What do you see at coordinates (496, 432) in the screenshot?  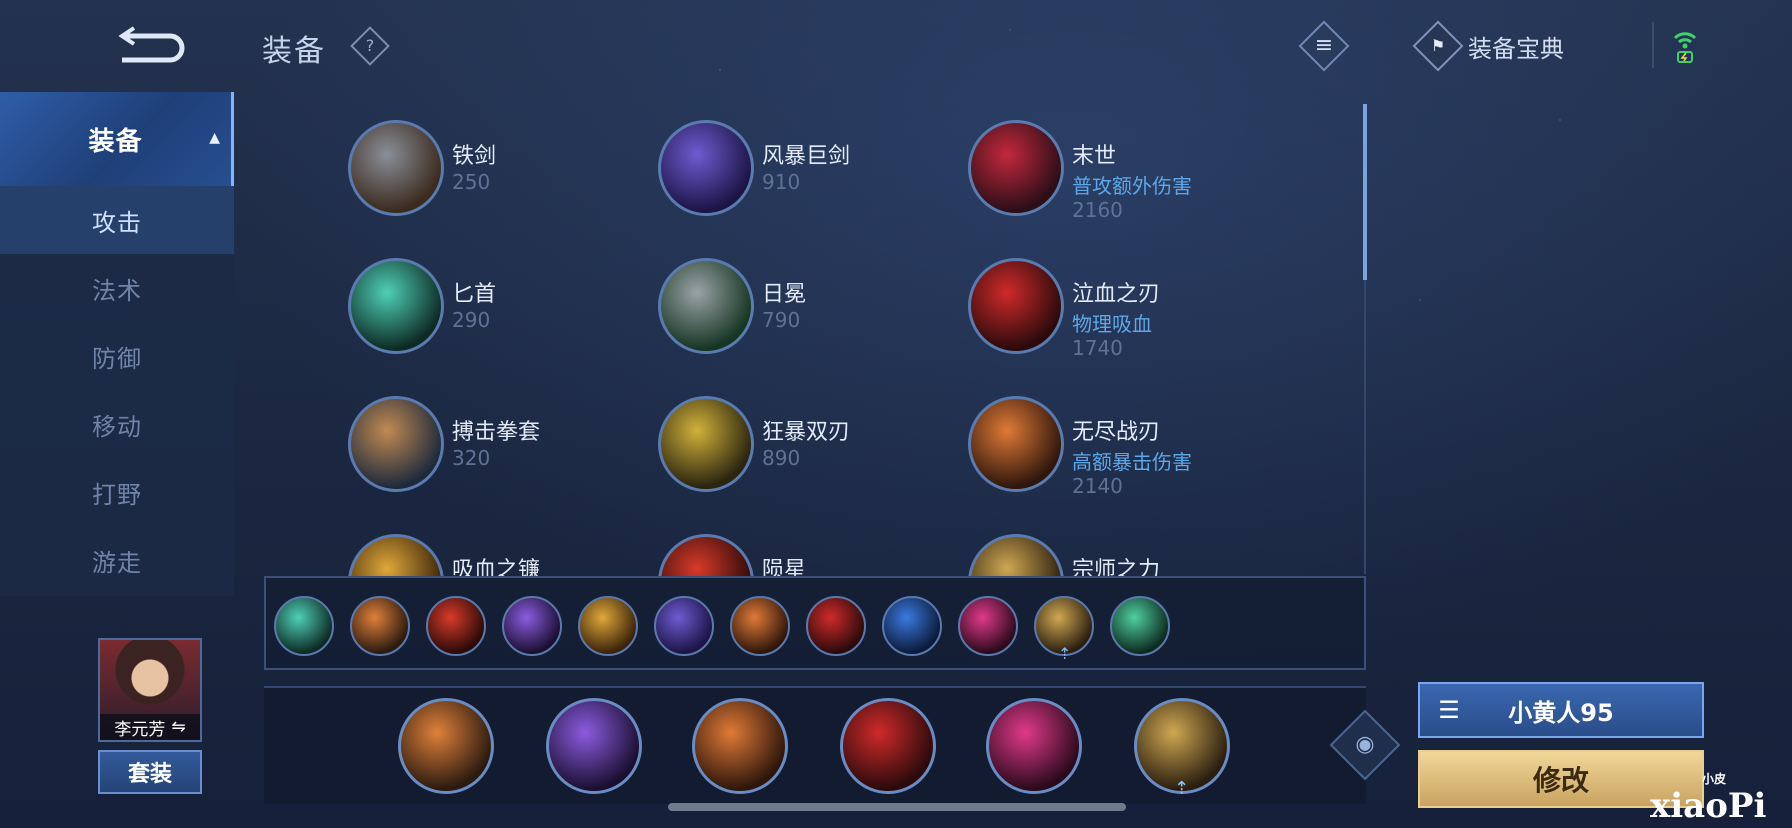 I see `item-name: 搏击拳套` at bounding box center [496, 432].